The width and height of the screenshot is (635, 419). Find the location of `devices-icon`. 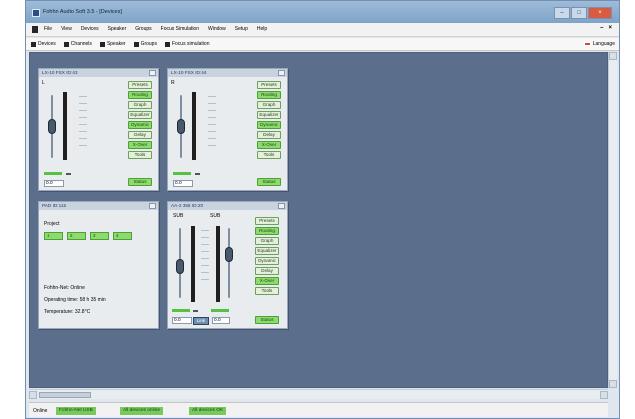

devices-icon is located at coordinates (33, 44).